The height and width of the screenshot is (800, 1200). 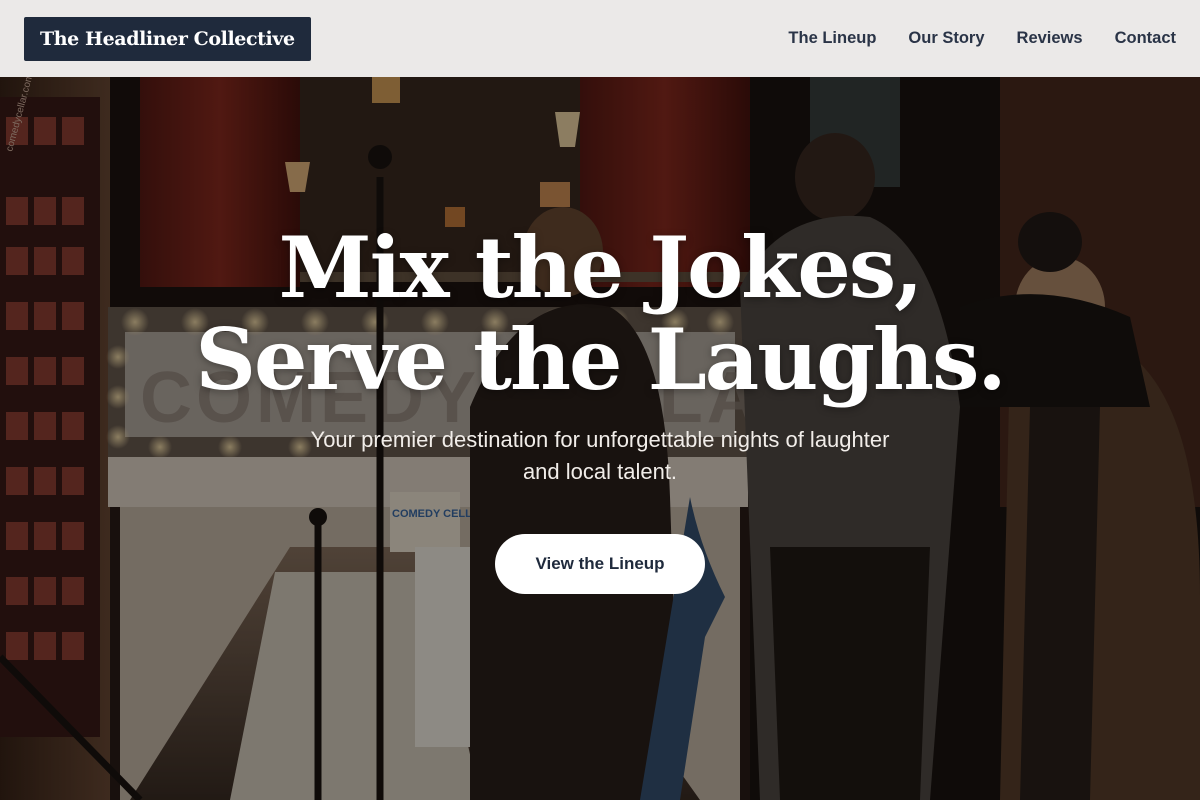 What do you see at coordinates (600, 359) in the screenshot?
I see `hero-headline-line2: Serve the Laughs.` at bounding box center [600, 359].